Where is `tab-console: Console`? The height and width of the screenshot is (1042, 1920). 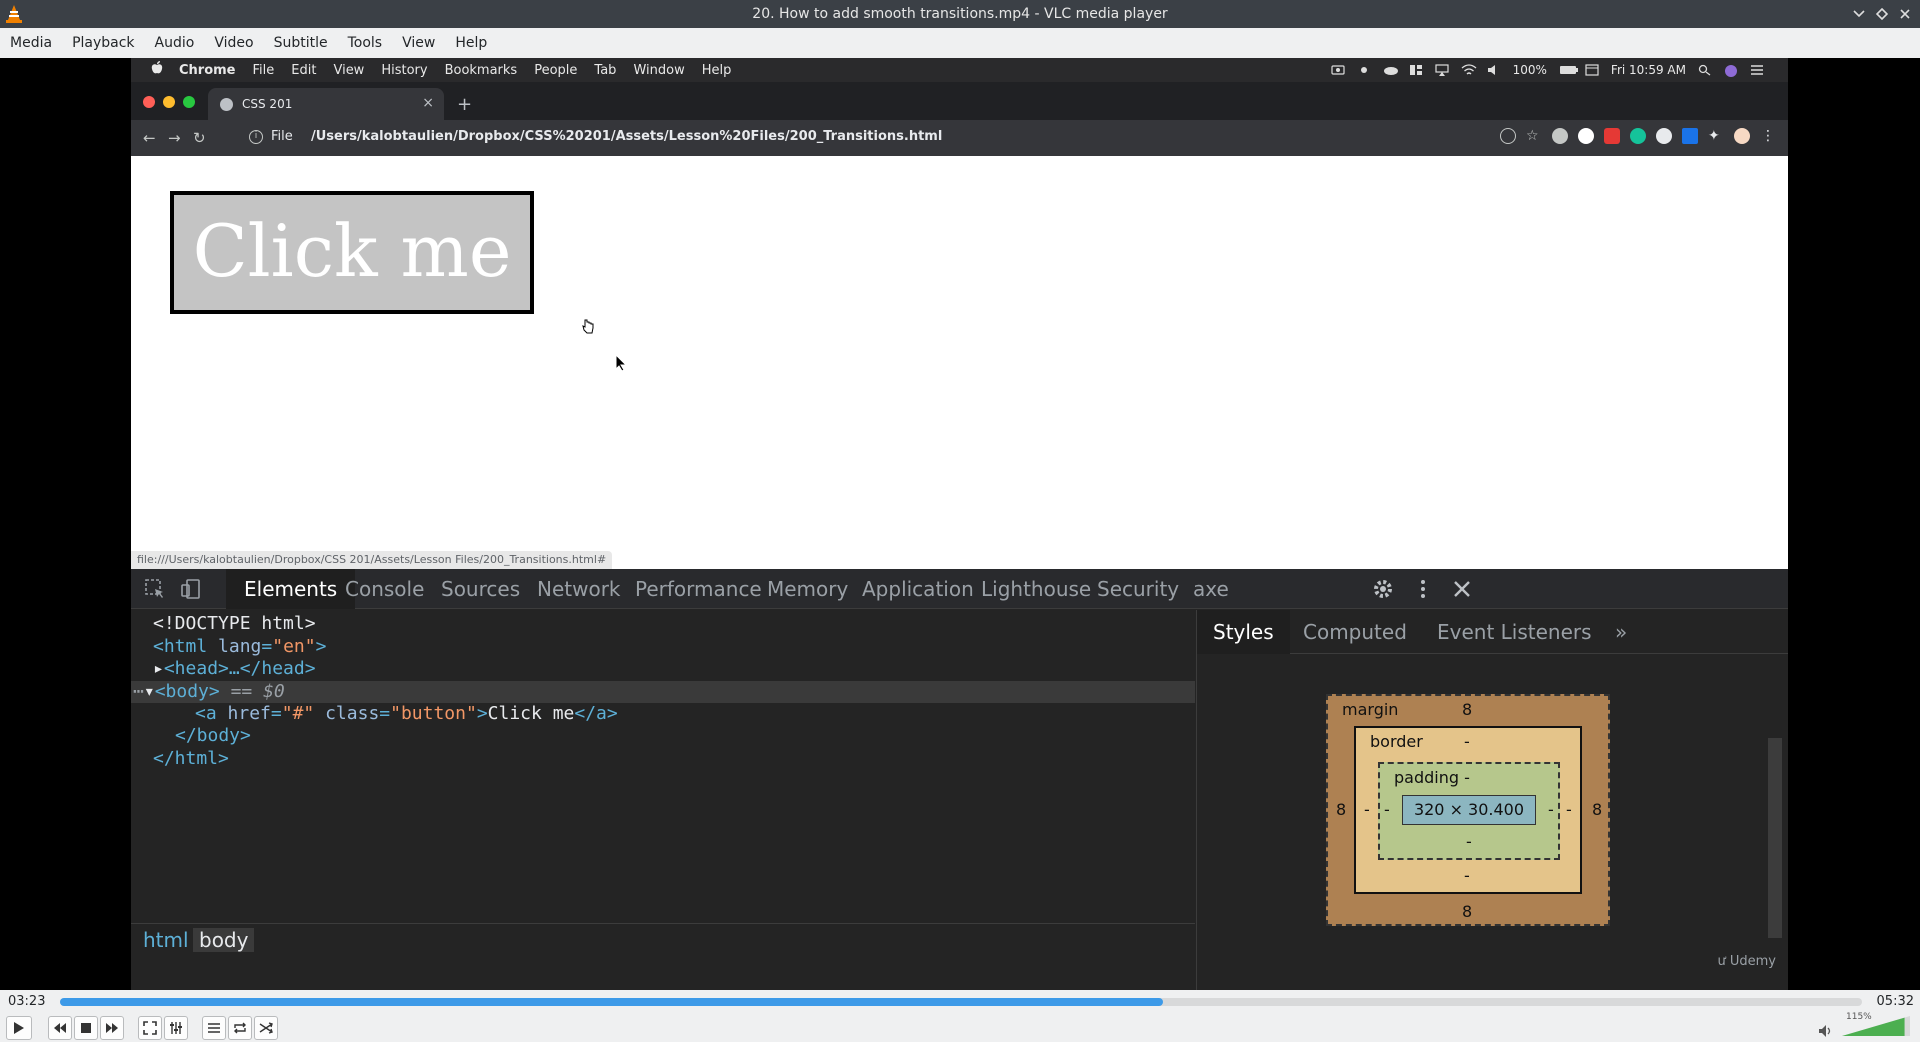 tab-console: Console is located at coordinates (384, 589).